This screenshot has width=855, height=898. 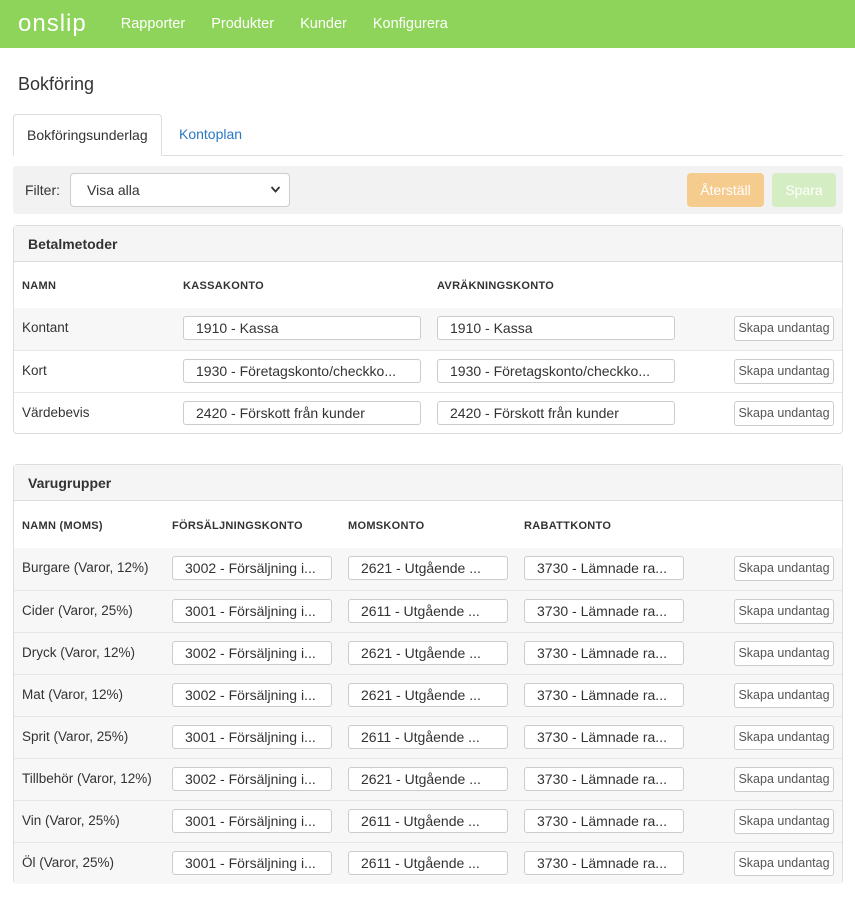 What do you see at coordinates (224, 286) in the screenshot?
I see `column-header-kassakonto: KASSAKONTO` at bounding box center [224, 286].